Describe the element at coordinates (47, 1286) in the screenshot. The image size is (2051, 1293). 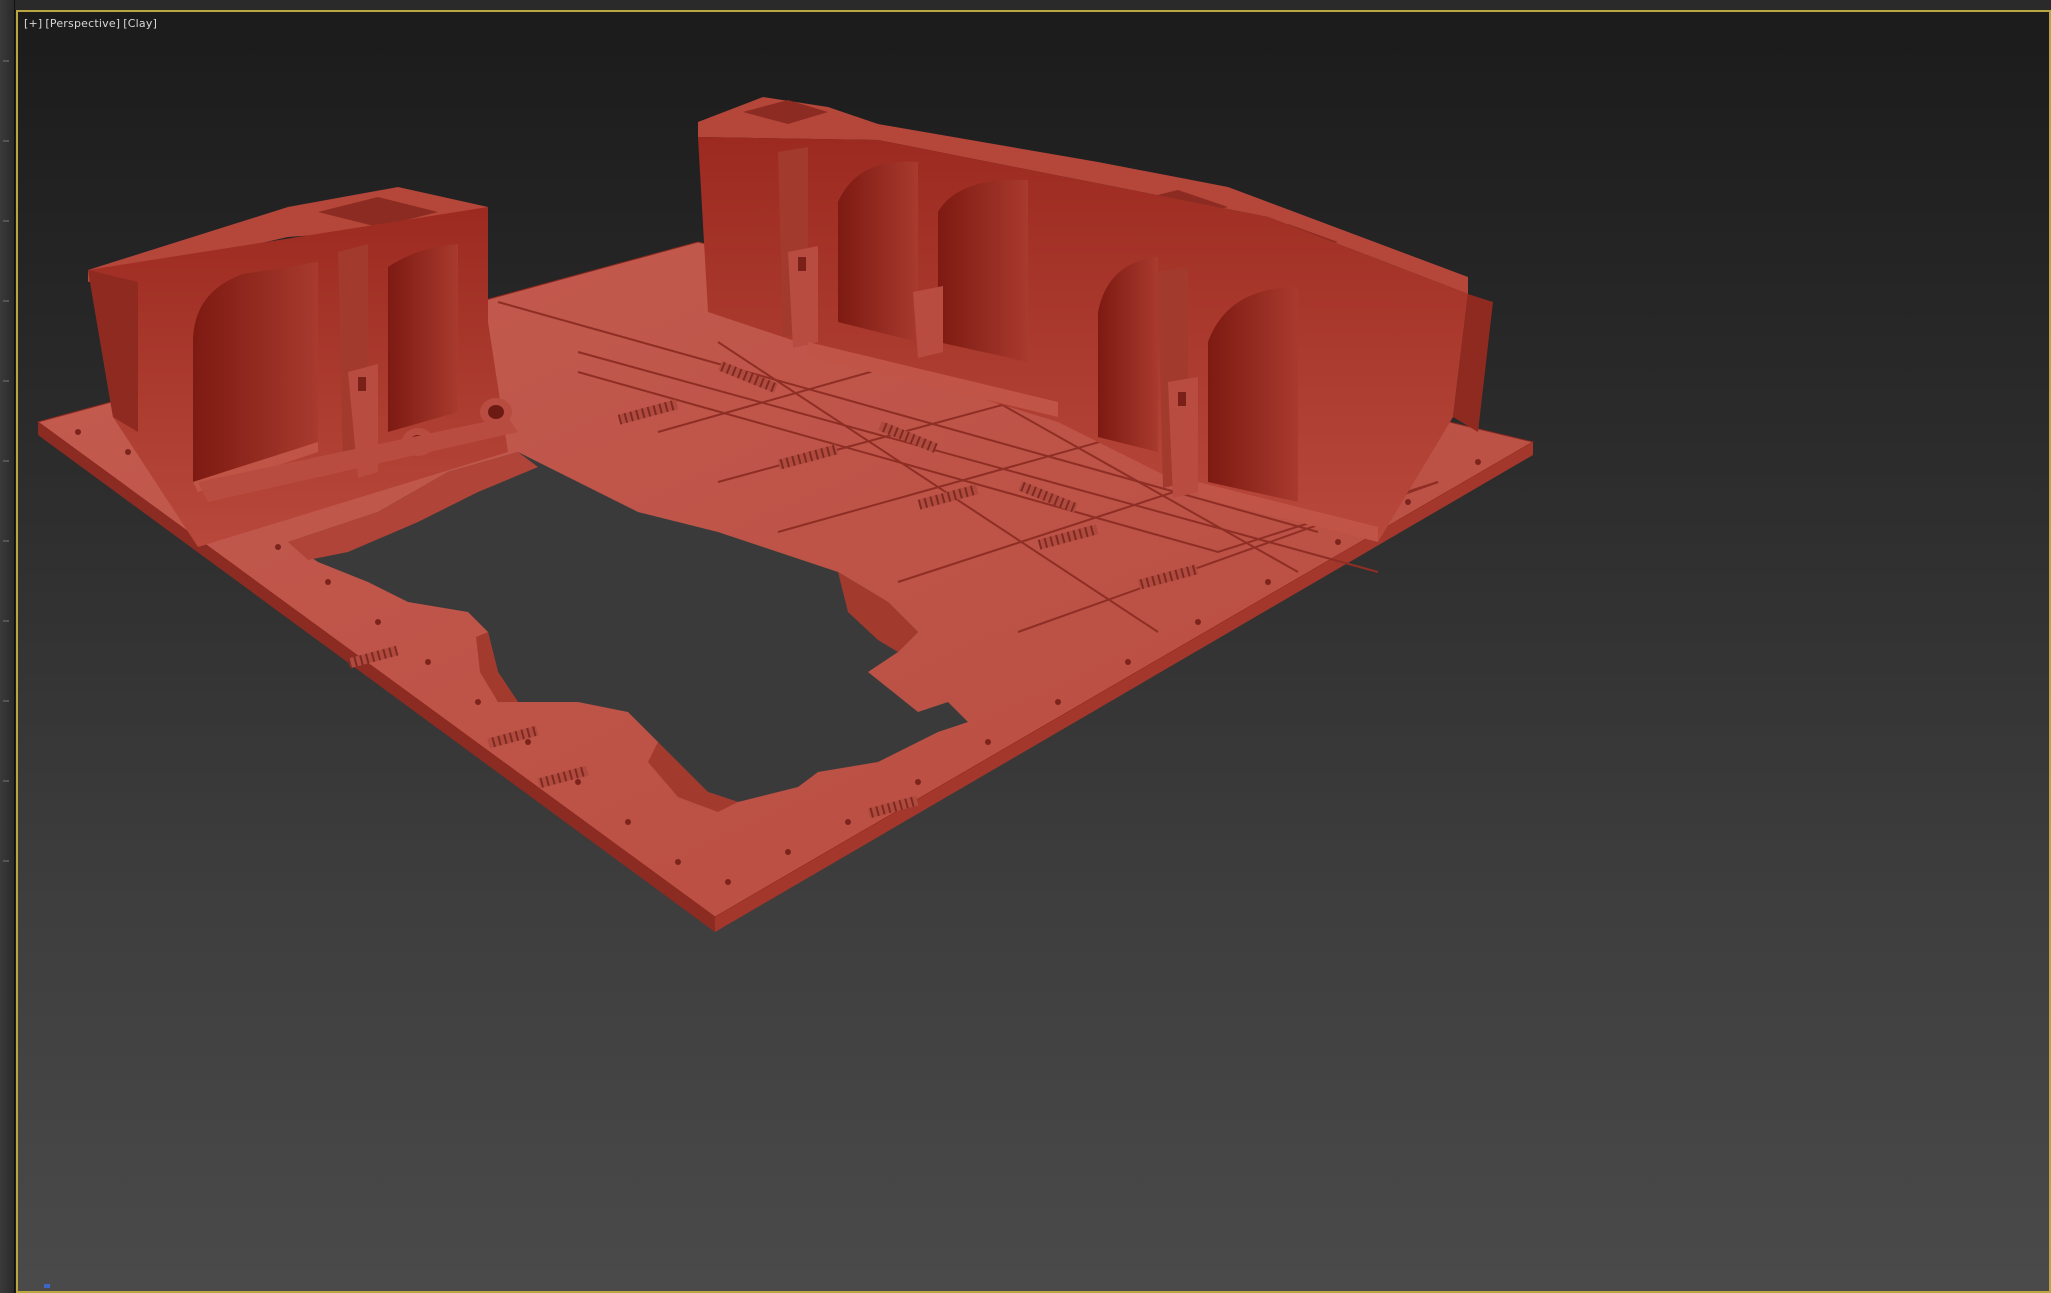
I see `axis-gizmo-icon` at that location.